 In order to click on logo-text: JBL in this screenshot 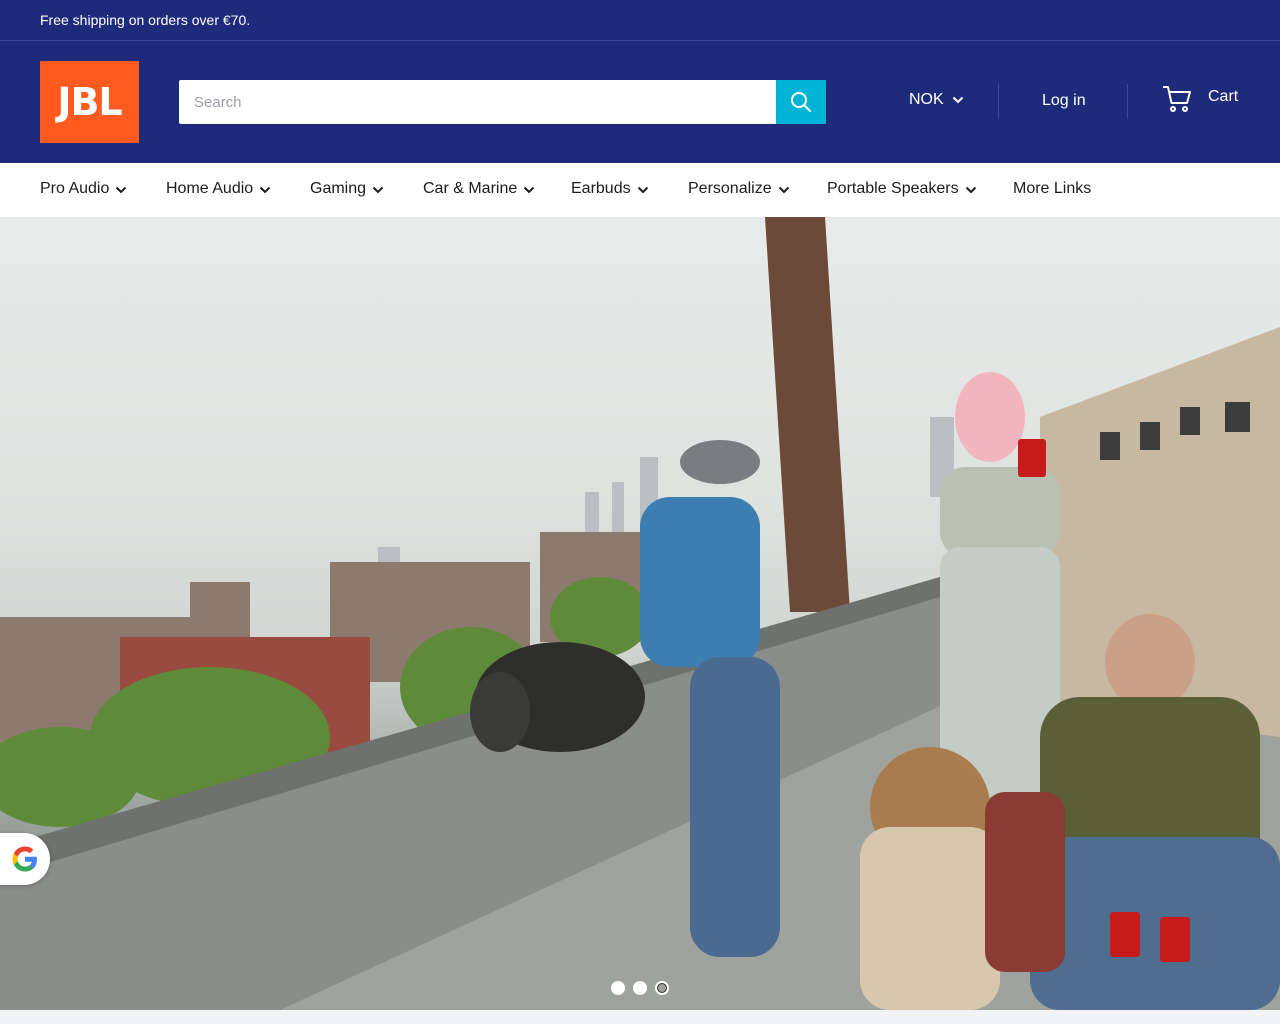, I will do `click(89, 102)`.